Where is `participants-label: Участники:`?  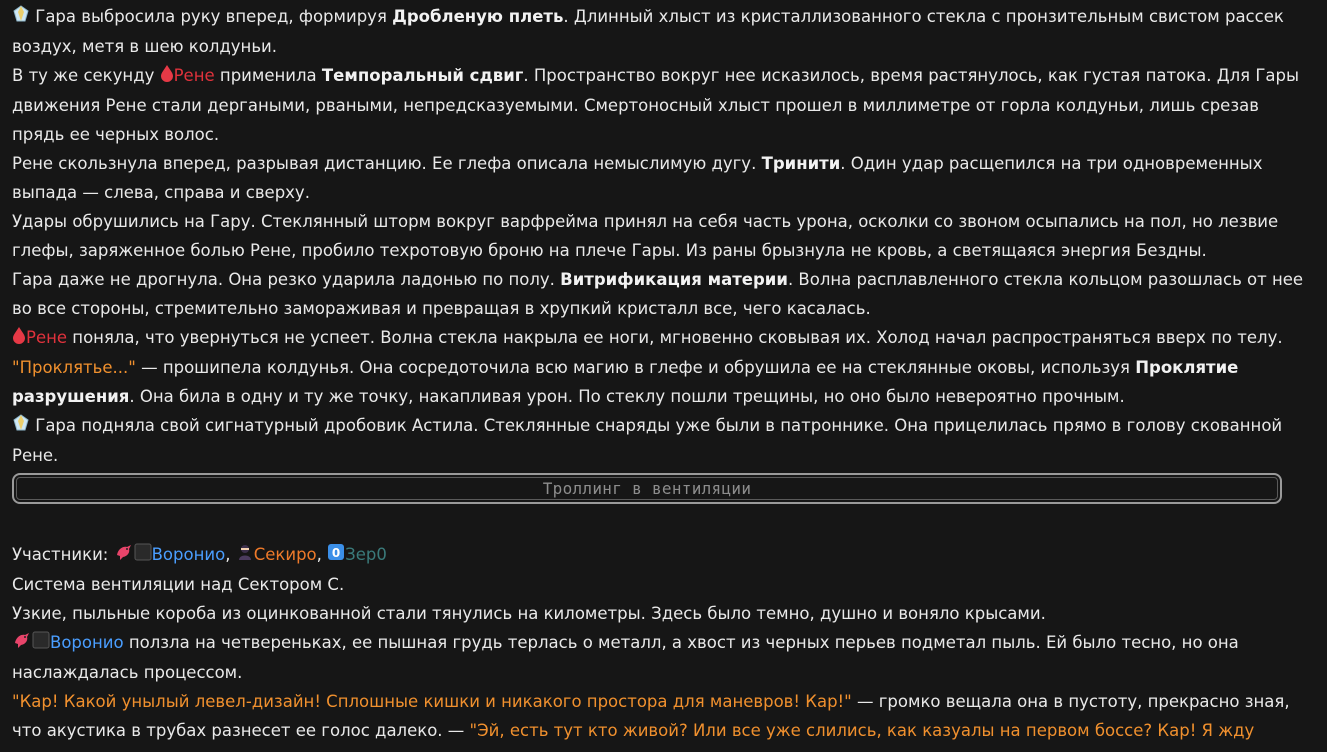
participants-label: Участники: is located at coordinates (63, 554).